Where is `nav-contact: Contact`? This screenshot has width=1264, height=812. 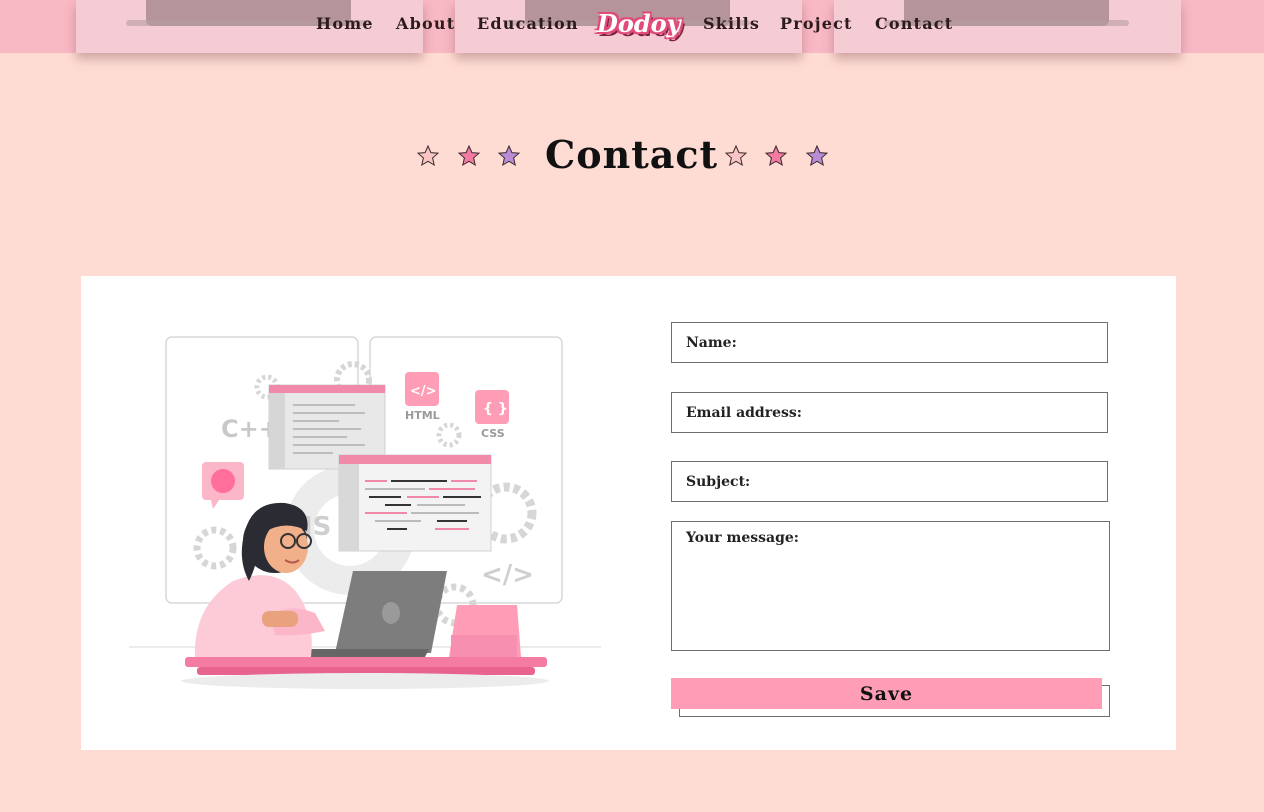 nav-contact: Contact is located at coordinates (914, 23).